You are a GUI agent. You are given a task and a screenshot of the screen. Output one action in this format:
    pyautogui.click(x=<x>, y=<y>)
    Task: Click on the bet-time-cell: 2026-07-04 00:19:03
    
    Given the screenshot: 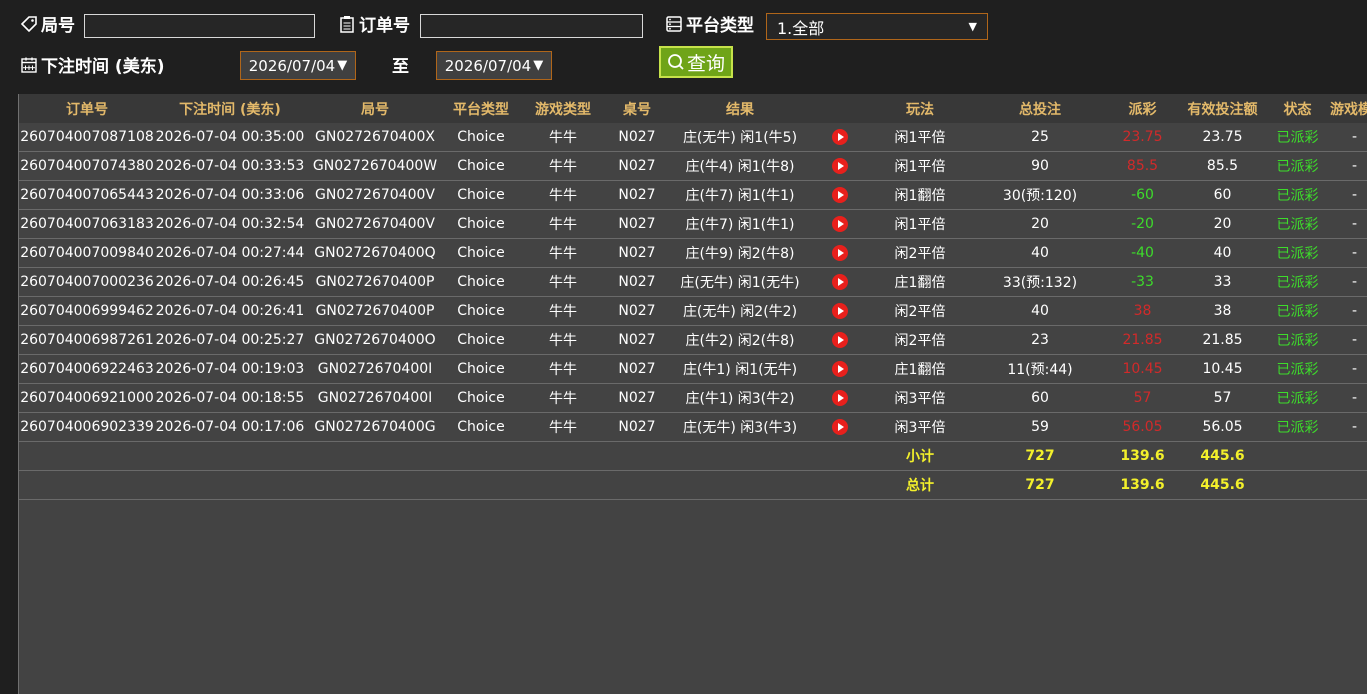 What is the action you would take?
    pyautogui.click(x=230, y=369)
    